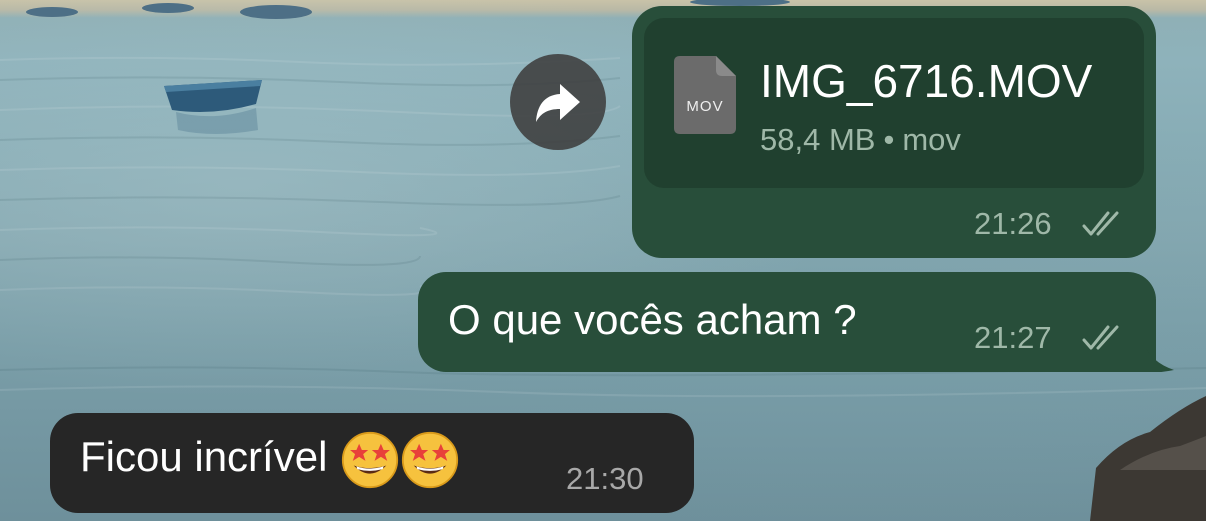 This screenshot has height=521, width=1206. Describe the element at coordinates (1157, 351) in the screenshot. I see `bubble-tail` at that location.